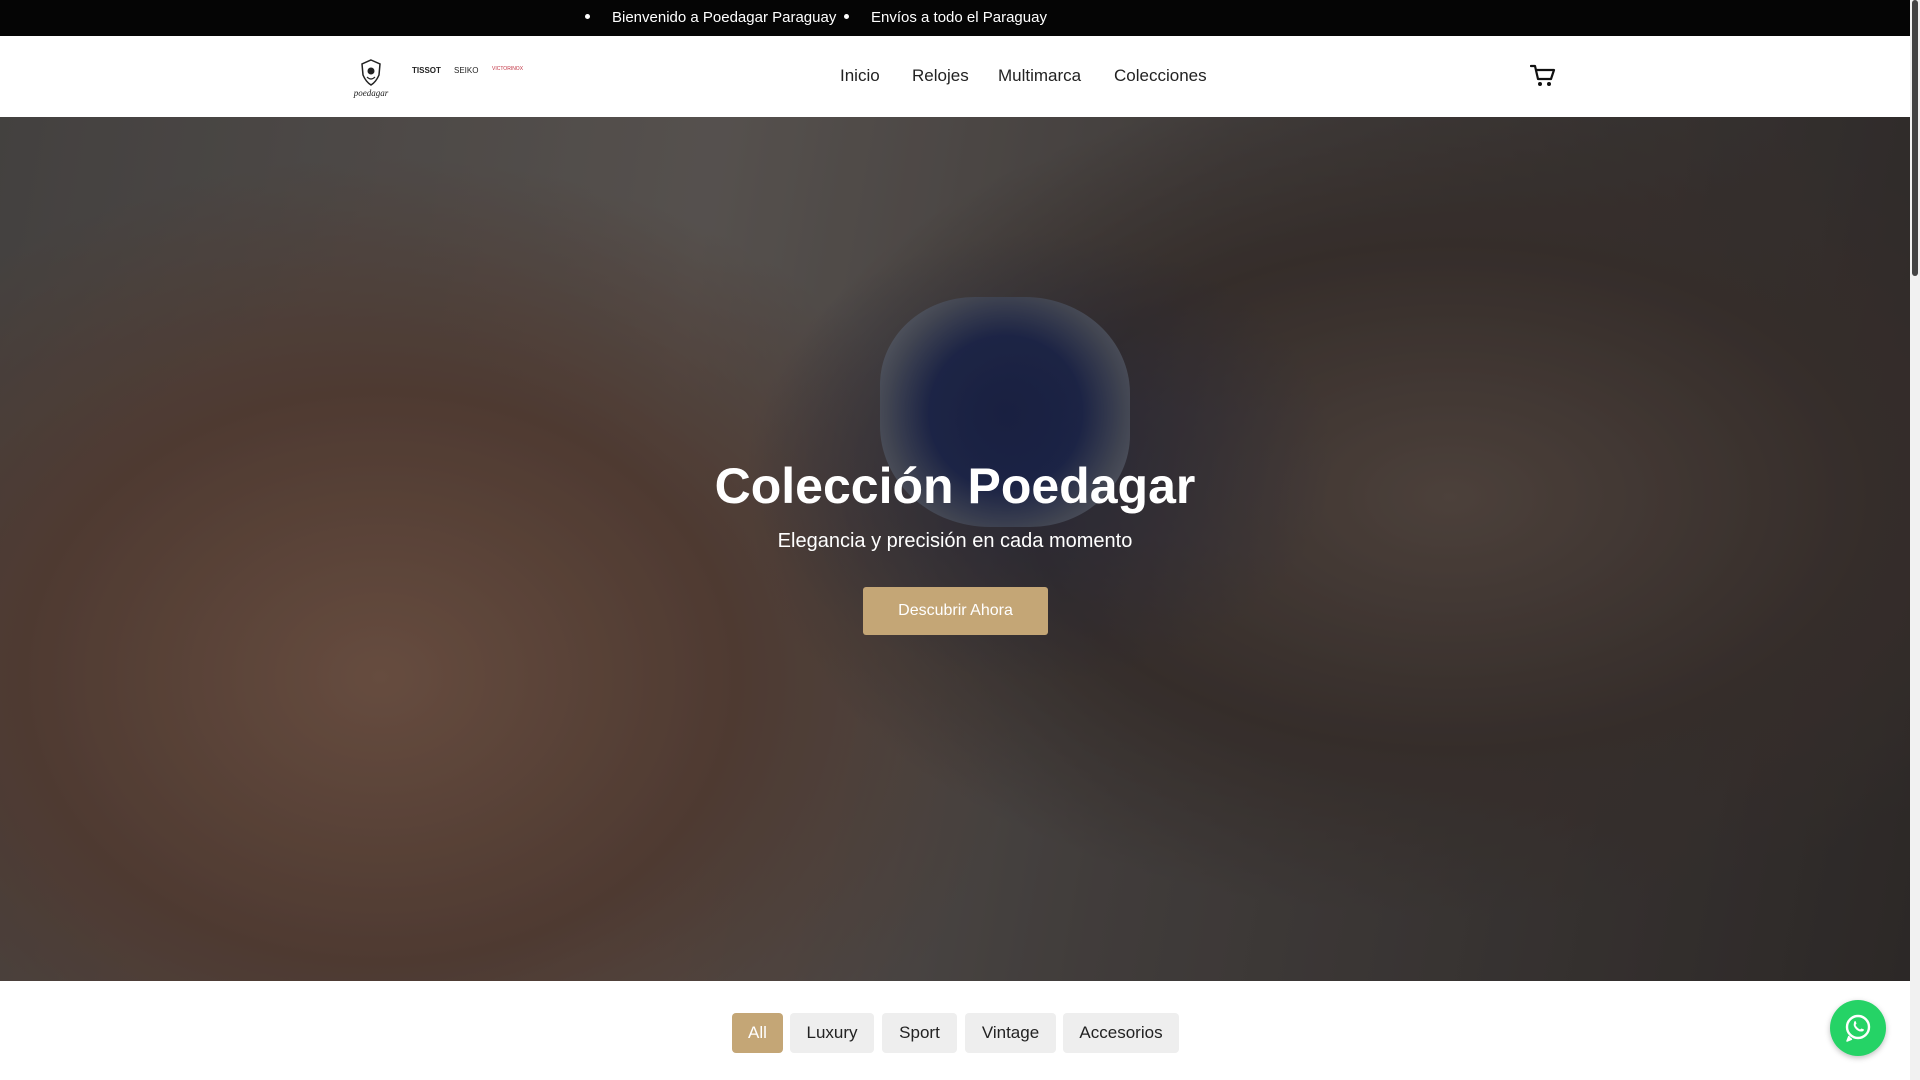 Image resolution: width=1920 pixels, height=1080 pixels. I want to click on discover-button: Descubrir Ahora, so click(955, 611).